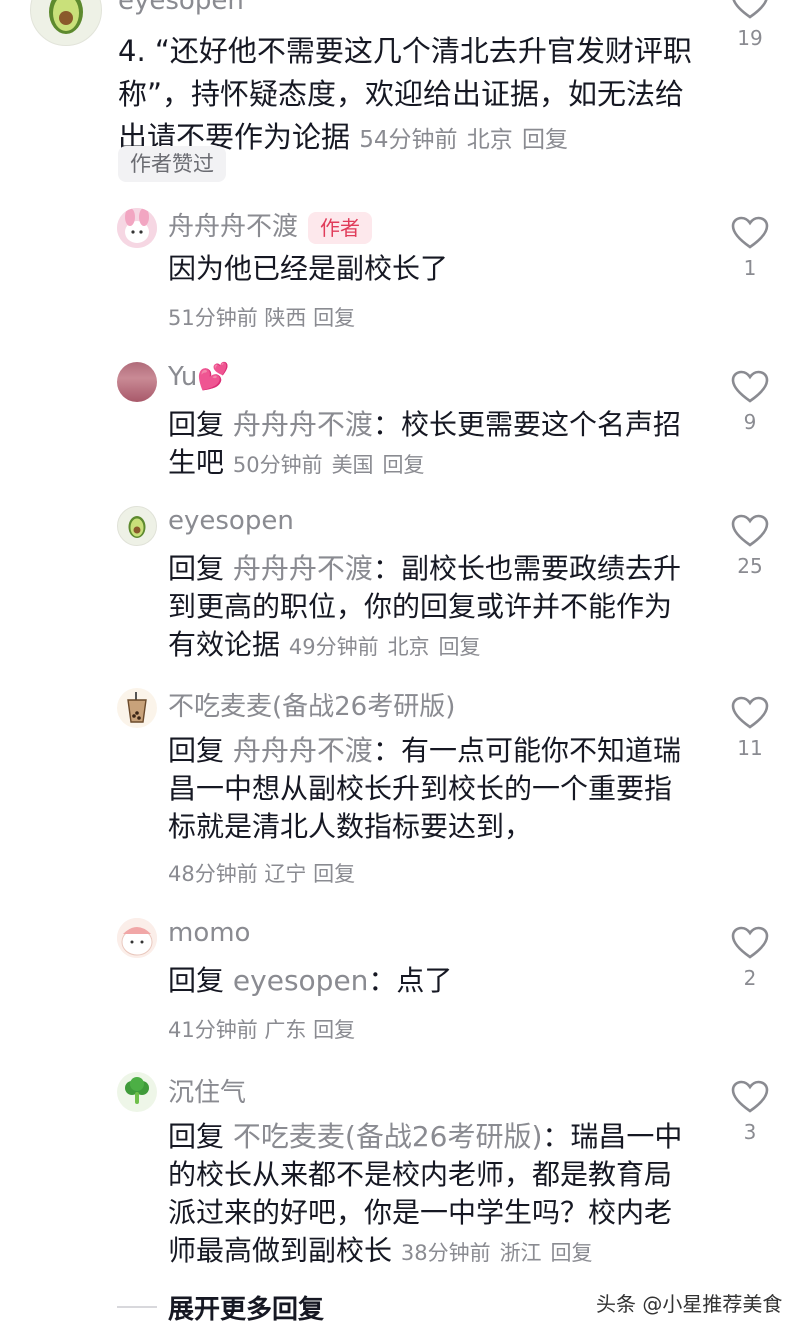 The width and height of the screenshot is (800, 1327). Describe the element at coordinates (750, 978) in the screenshot. I see `like-count: 2` at that location.